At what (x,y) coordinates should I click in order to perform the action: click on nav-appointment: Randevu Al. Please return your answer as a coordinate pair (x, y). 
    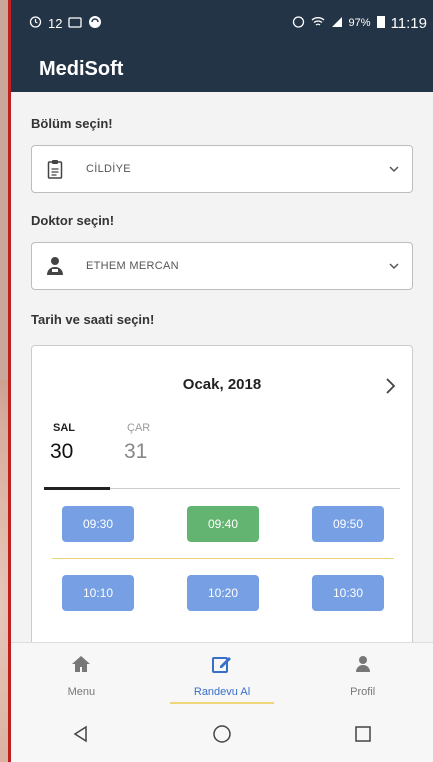
    Looking at the image, I should click on (222, 676).